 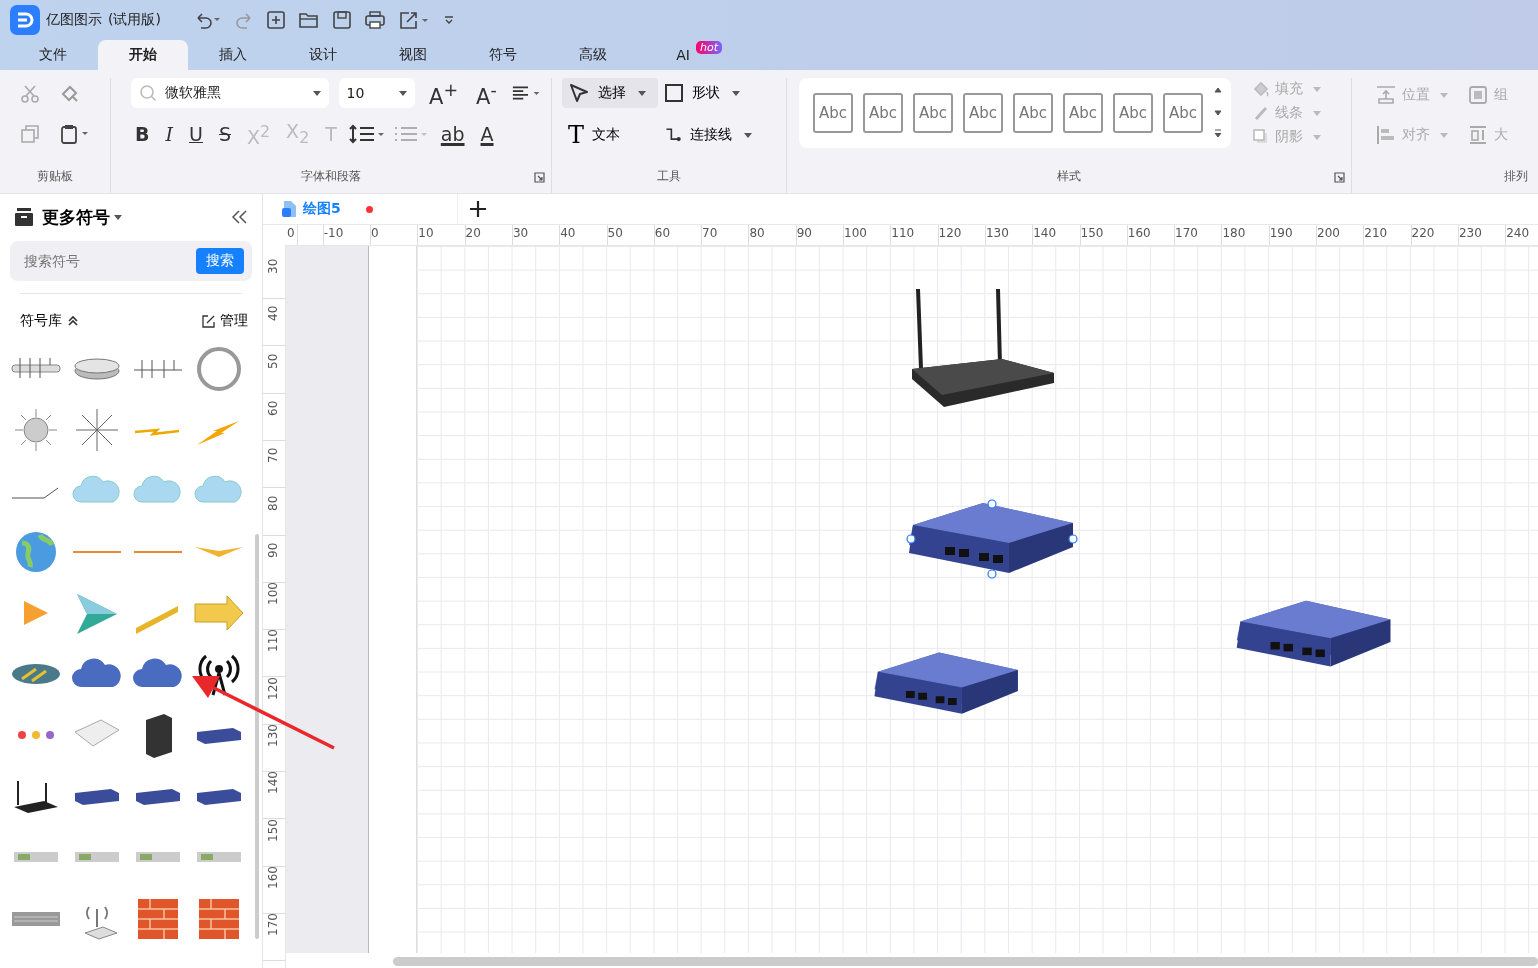 What do you see at coordinates (323, 55) in the screenshot?
I see `menu-tab: 设计` at bounding box center [323, 55].